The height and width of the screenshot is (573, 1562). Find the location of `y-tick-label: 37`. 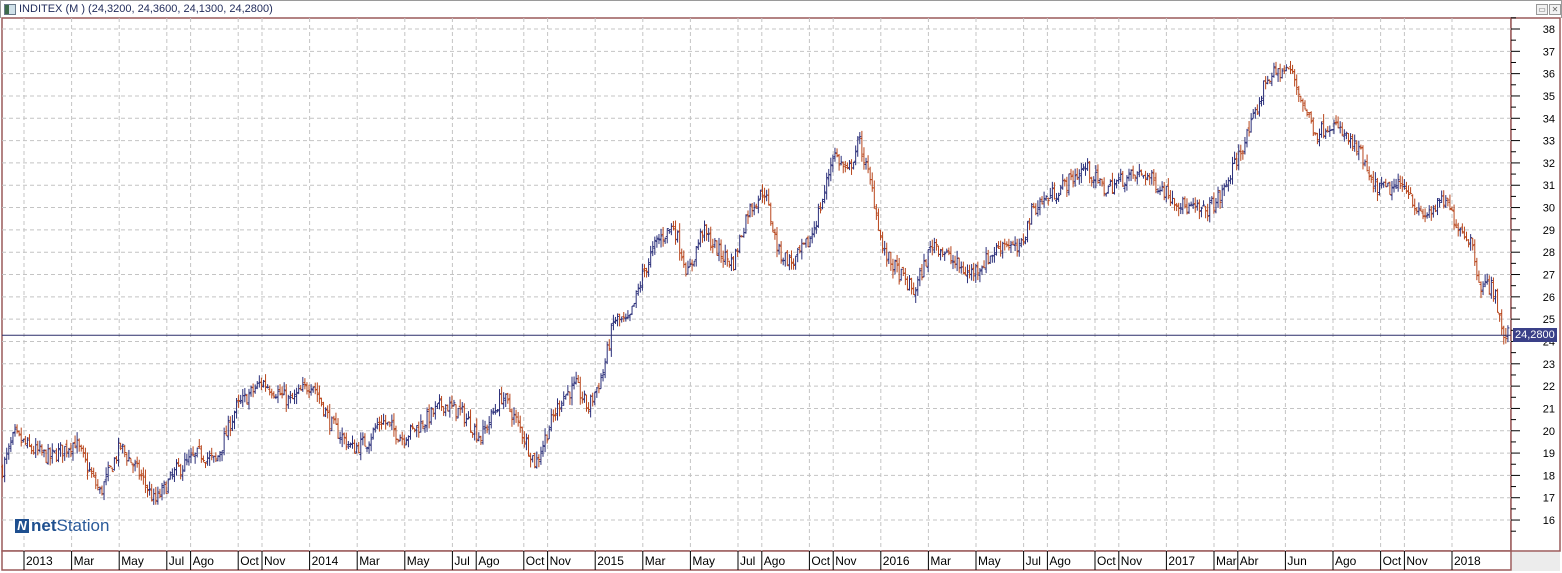

y-tick-label: 37 is located at coordinates (1549, 52).